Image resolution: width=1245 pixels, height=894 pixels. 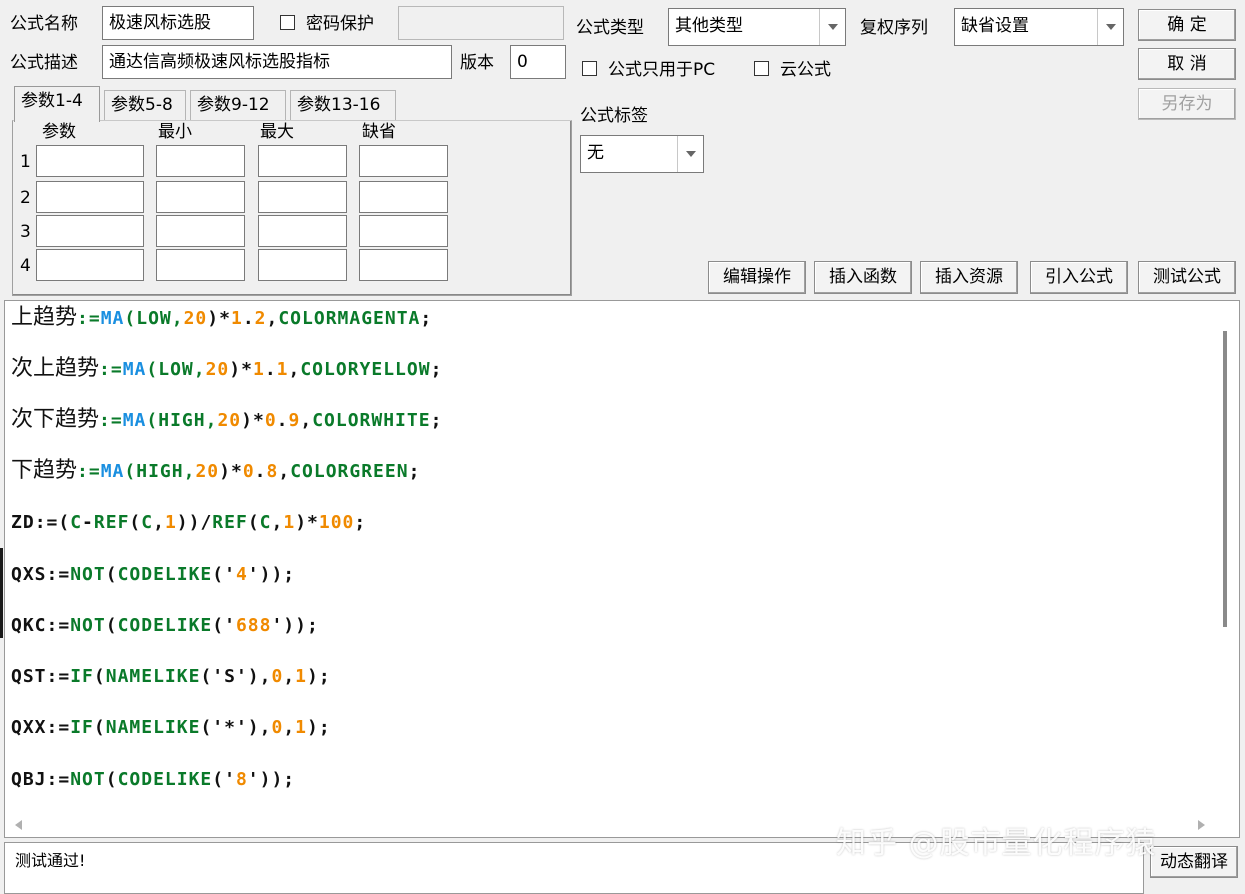 I want to click on formula-type-value: 其他类型, so click(x=709, y=26).